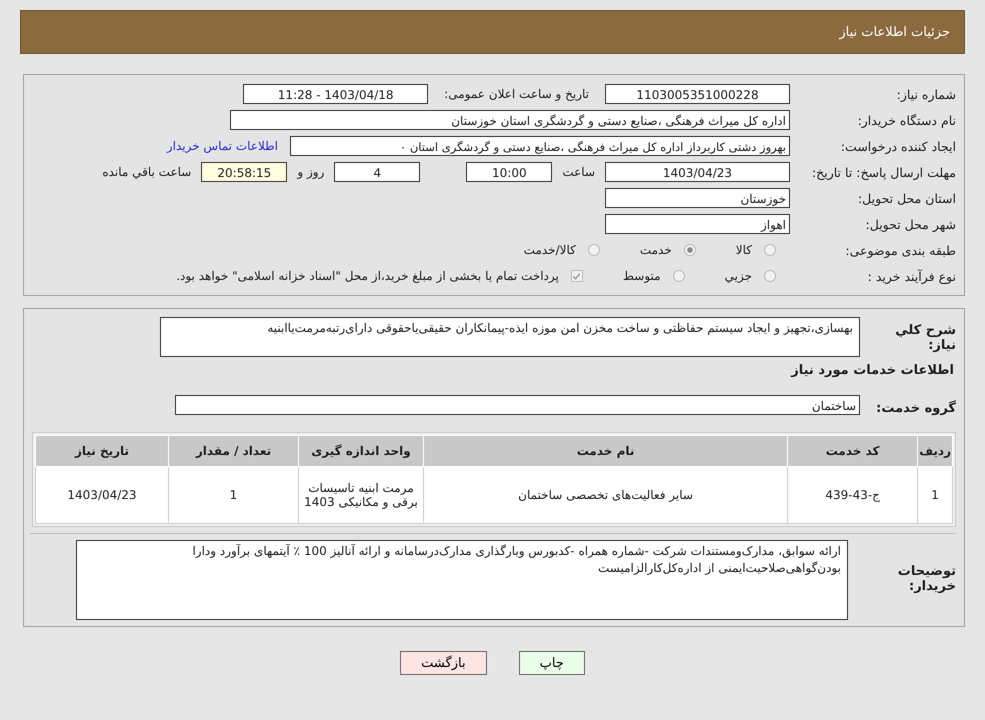  I want to click on radio-label: کالا, so click(744, 250).